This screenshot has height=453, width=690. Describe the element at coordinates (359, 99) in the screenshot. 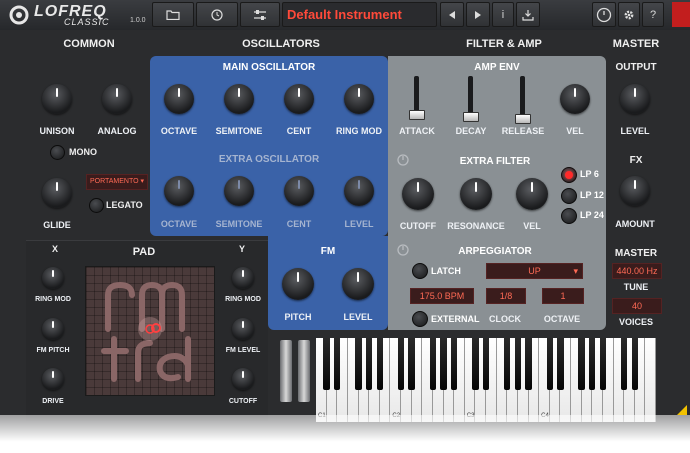

I see `ring-mod-knob` at that location.